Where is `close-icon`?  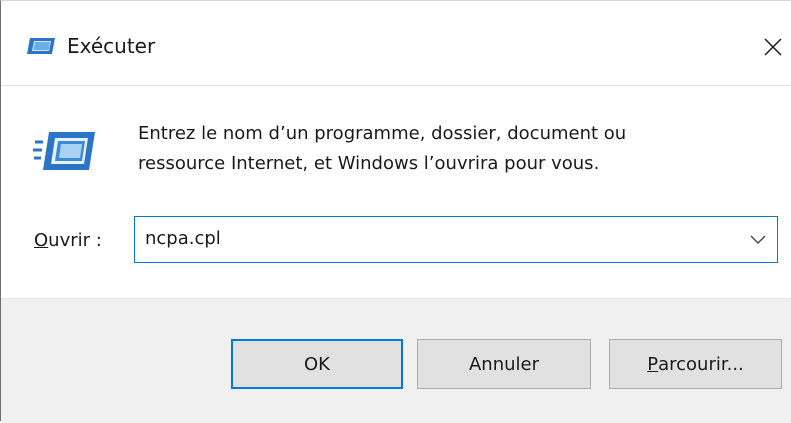 close-icon is located at coordinates (773, 47).